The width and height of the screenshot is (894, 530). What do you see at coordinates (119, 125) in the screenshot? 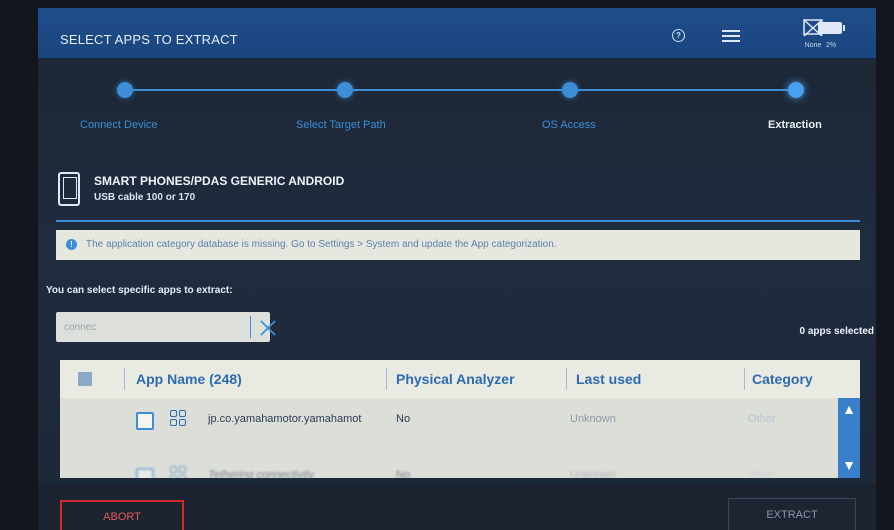
I see `step-label-connect-device: Connect Device` at bounding box center [119, 125].